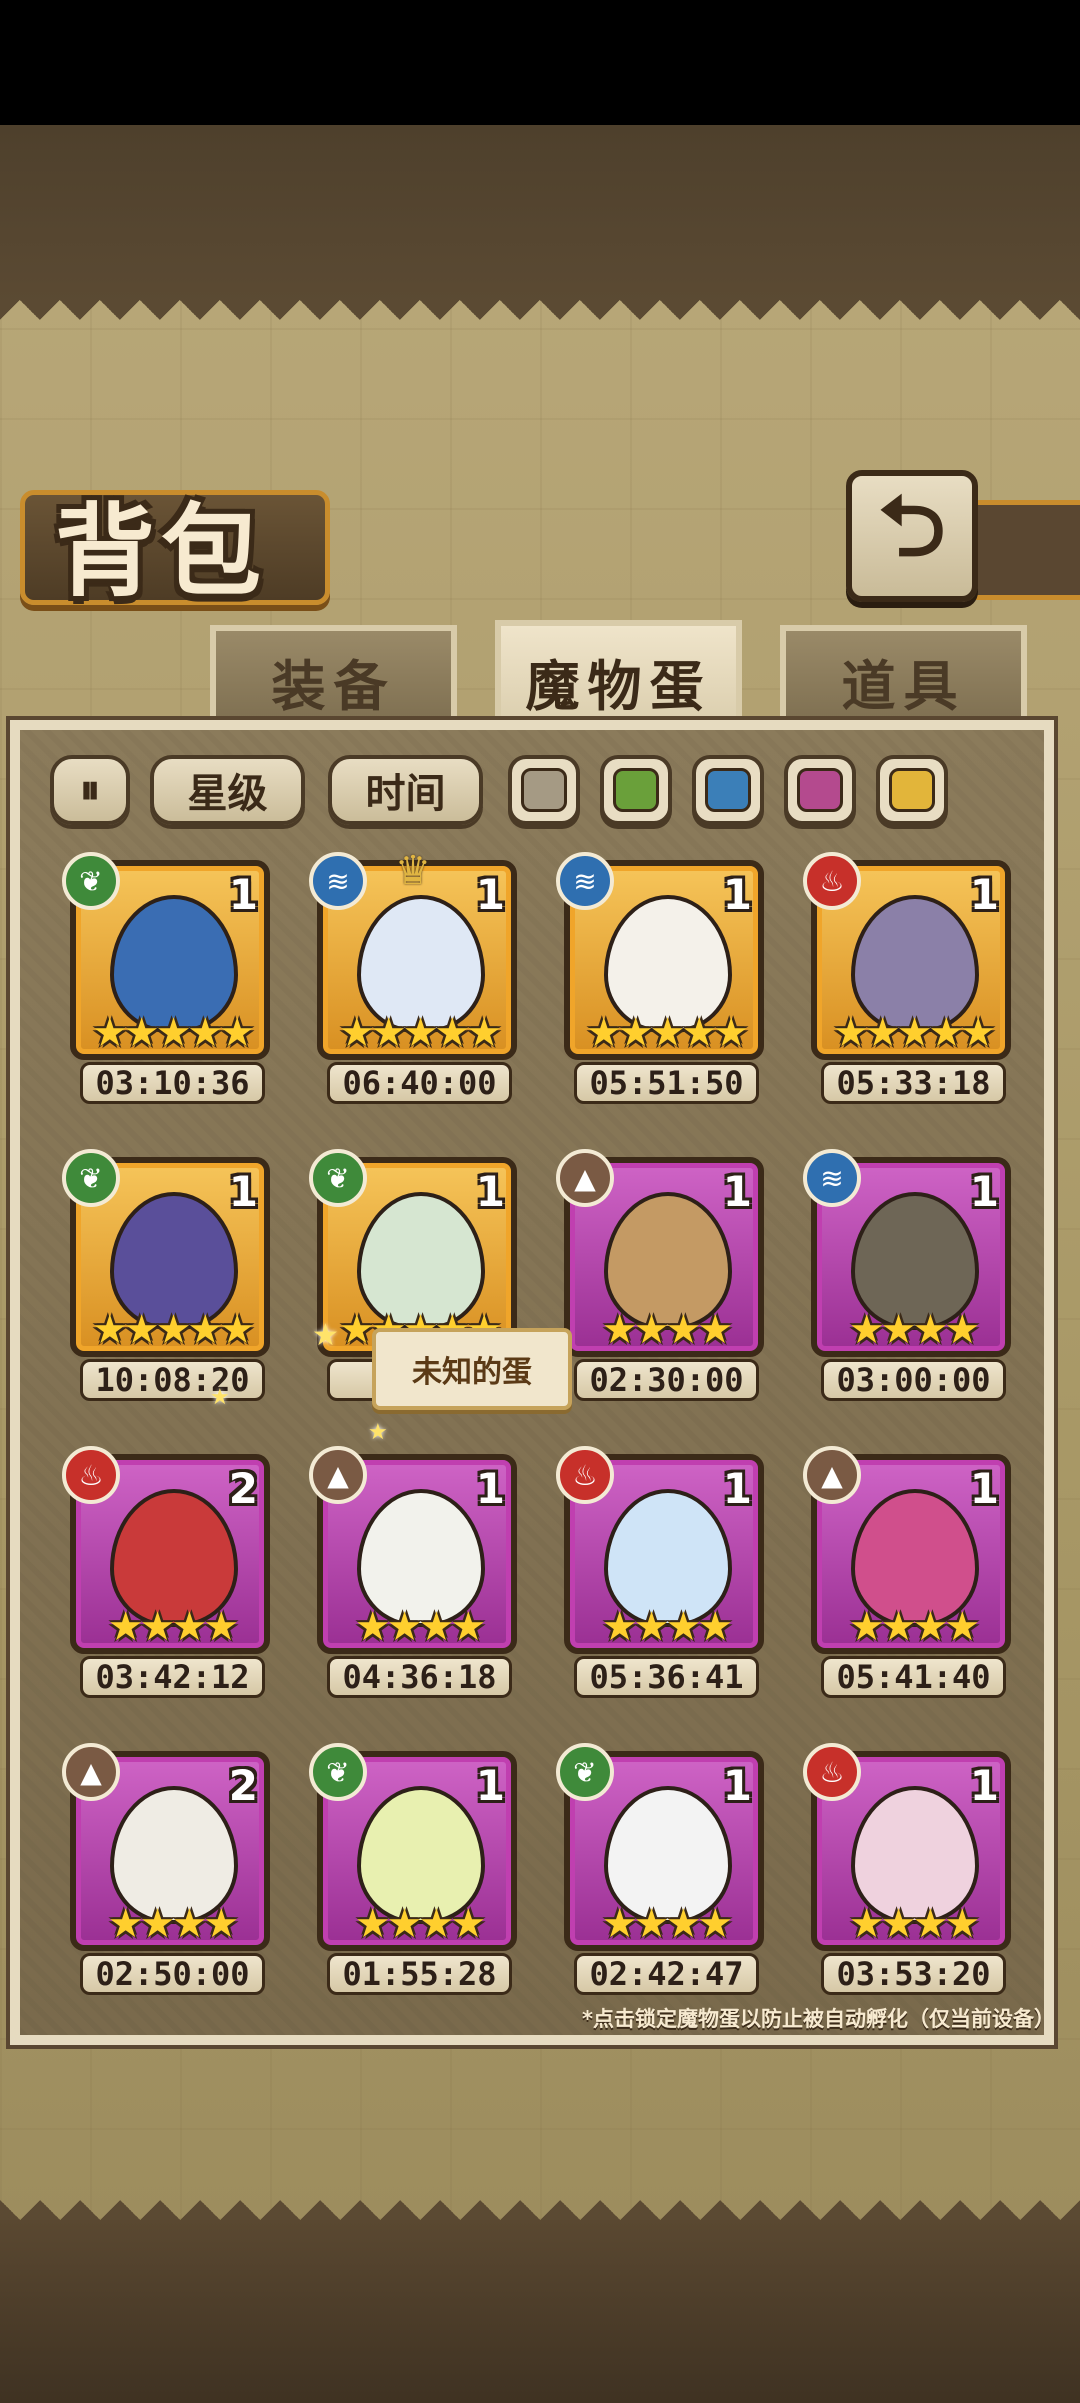  I want to click on egg-card: ★★★★ 1 ♨ 03:53:20, so click(912, 1869).